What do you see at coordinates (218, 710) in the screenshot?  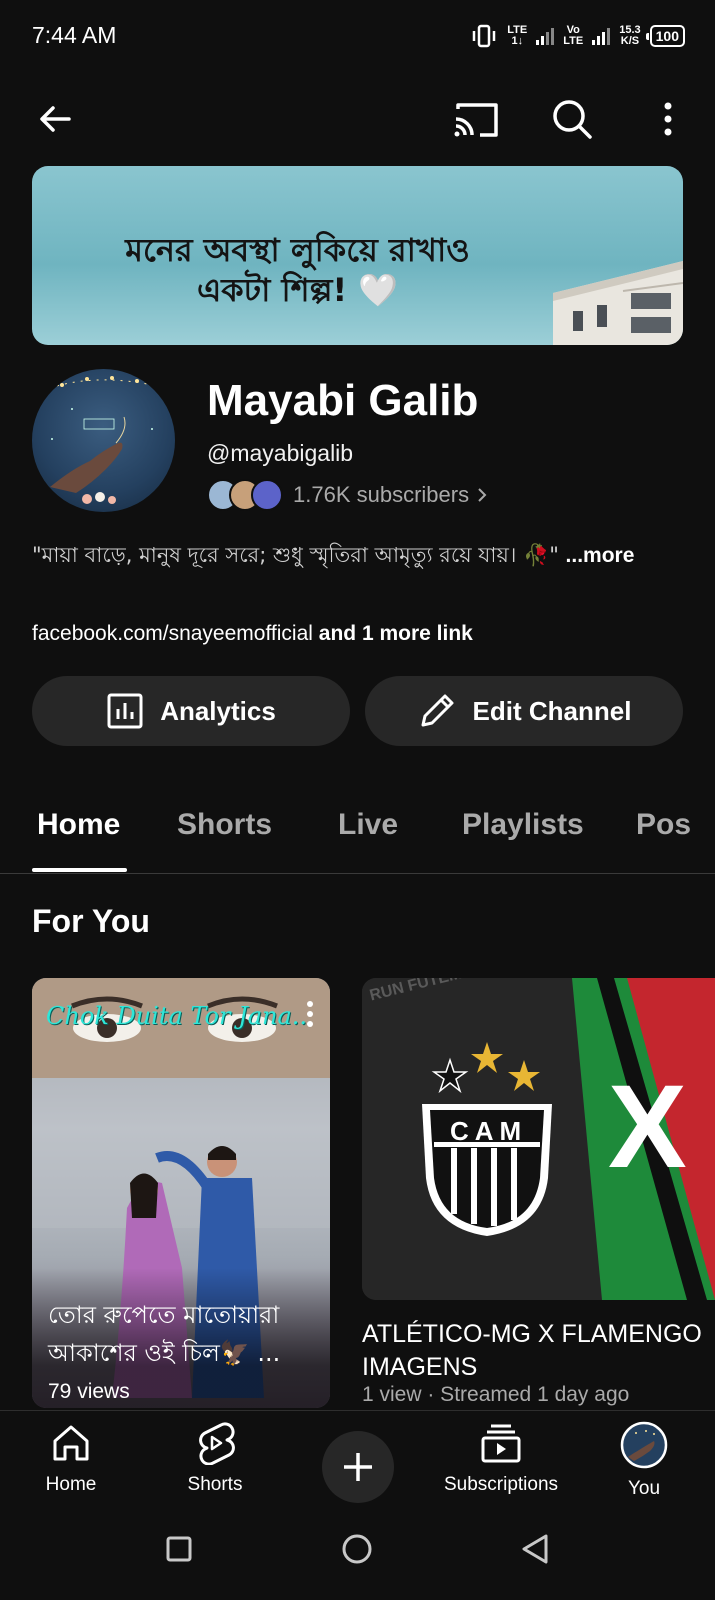 I see `analytics-label: Analytics` at bounding box center [218, 710].